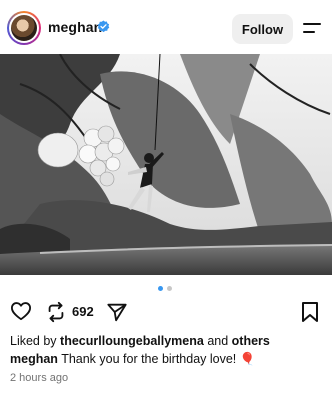  What do you see at coordinates (251, 341) in the screenshot?
I see `liked-by-others: others` at bounding box center [251, 341].